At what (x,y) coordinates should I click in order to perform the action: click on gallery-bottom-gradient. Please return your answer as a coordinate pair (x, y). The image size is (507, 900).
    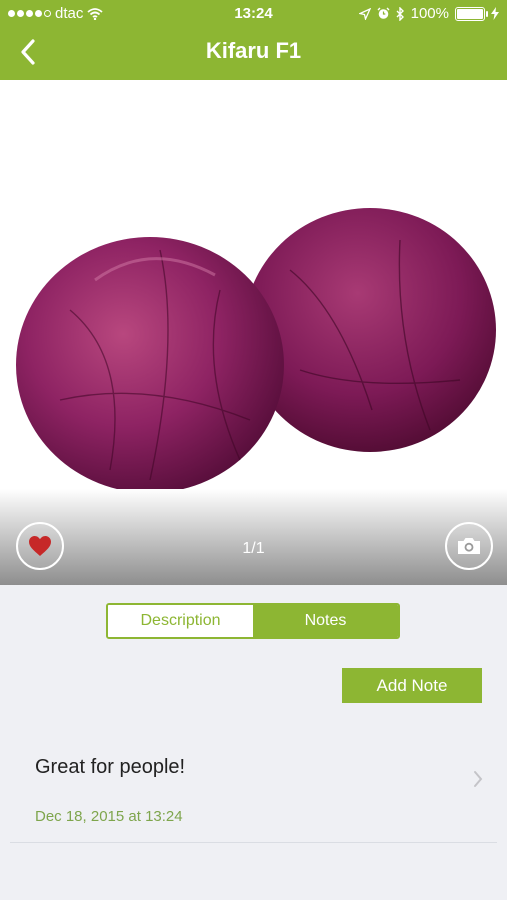
    Looking at the image, I should click on (253, 537).